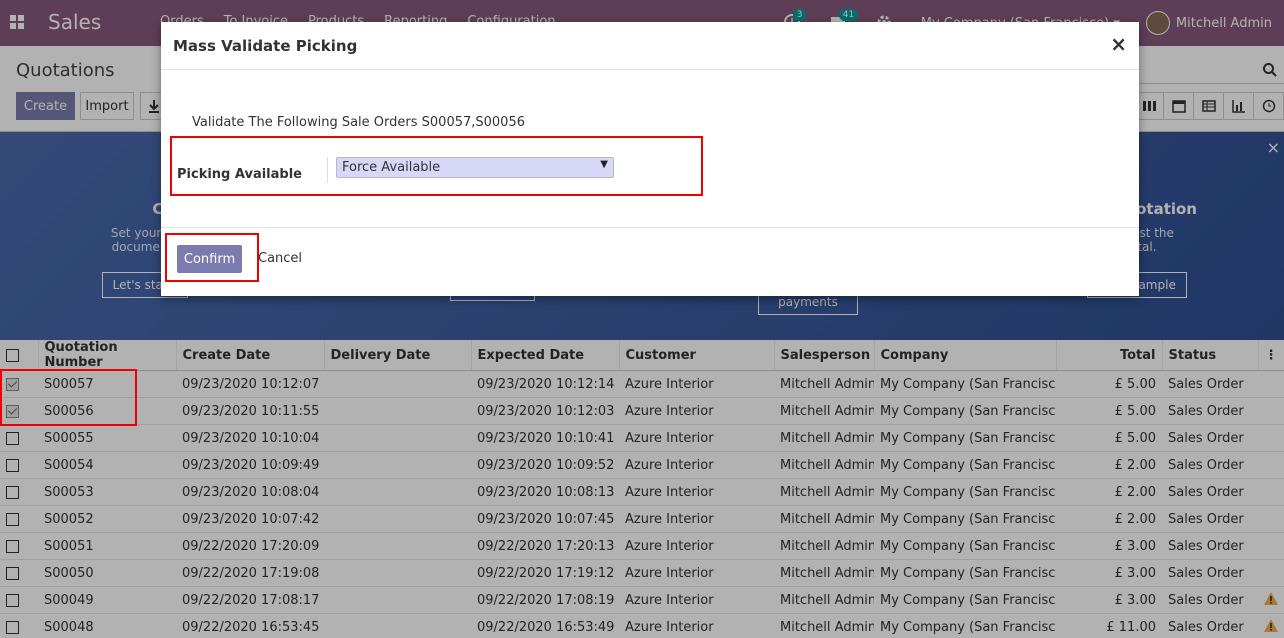 This screenshot has width=1284, height=638. I want to click on field-separator, so click(327, 170).